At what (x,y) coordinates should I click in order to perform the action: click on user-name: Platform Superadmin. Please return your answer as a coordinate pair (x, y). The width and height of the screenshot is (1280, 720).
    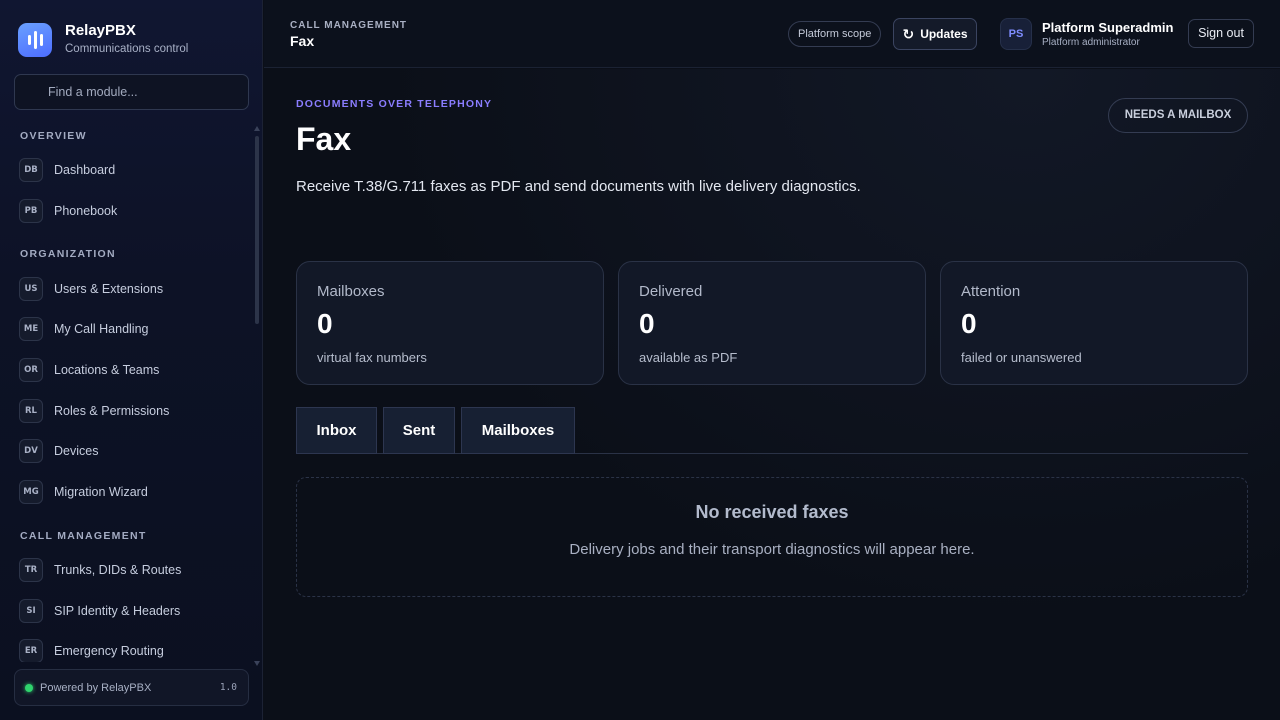
    Looking at the image, I should click on (1108, 27).